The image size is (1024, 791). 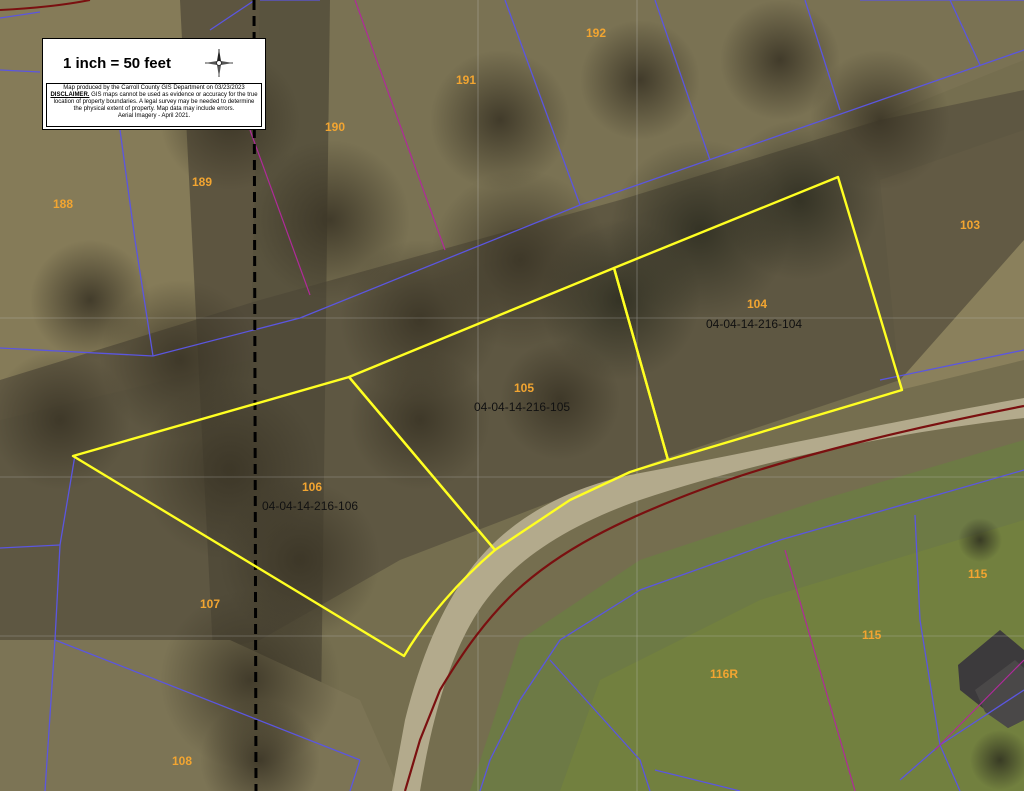 I want to click on lot-label-116r: 116R, so click(x=724, y=674).